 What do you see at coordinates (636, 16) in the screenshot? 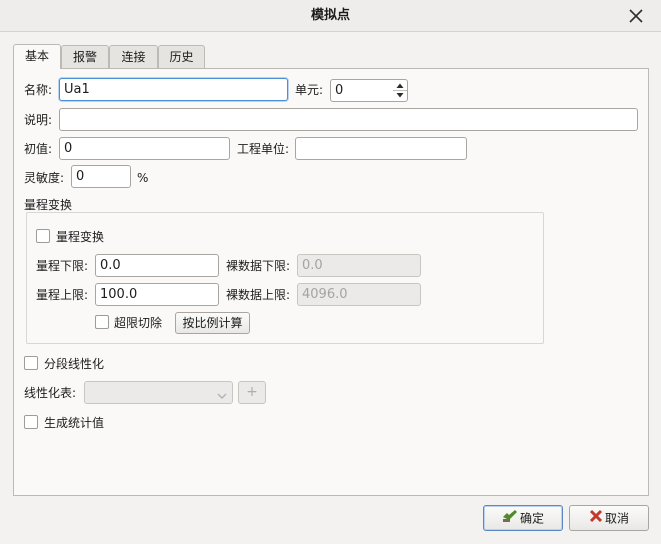
I see `close-icon` at bounding box center [636, 16].